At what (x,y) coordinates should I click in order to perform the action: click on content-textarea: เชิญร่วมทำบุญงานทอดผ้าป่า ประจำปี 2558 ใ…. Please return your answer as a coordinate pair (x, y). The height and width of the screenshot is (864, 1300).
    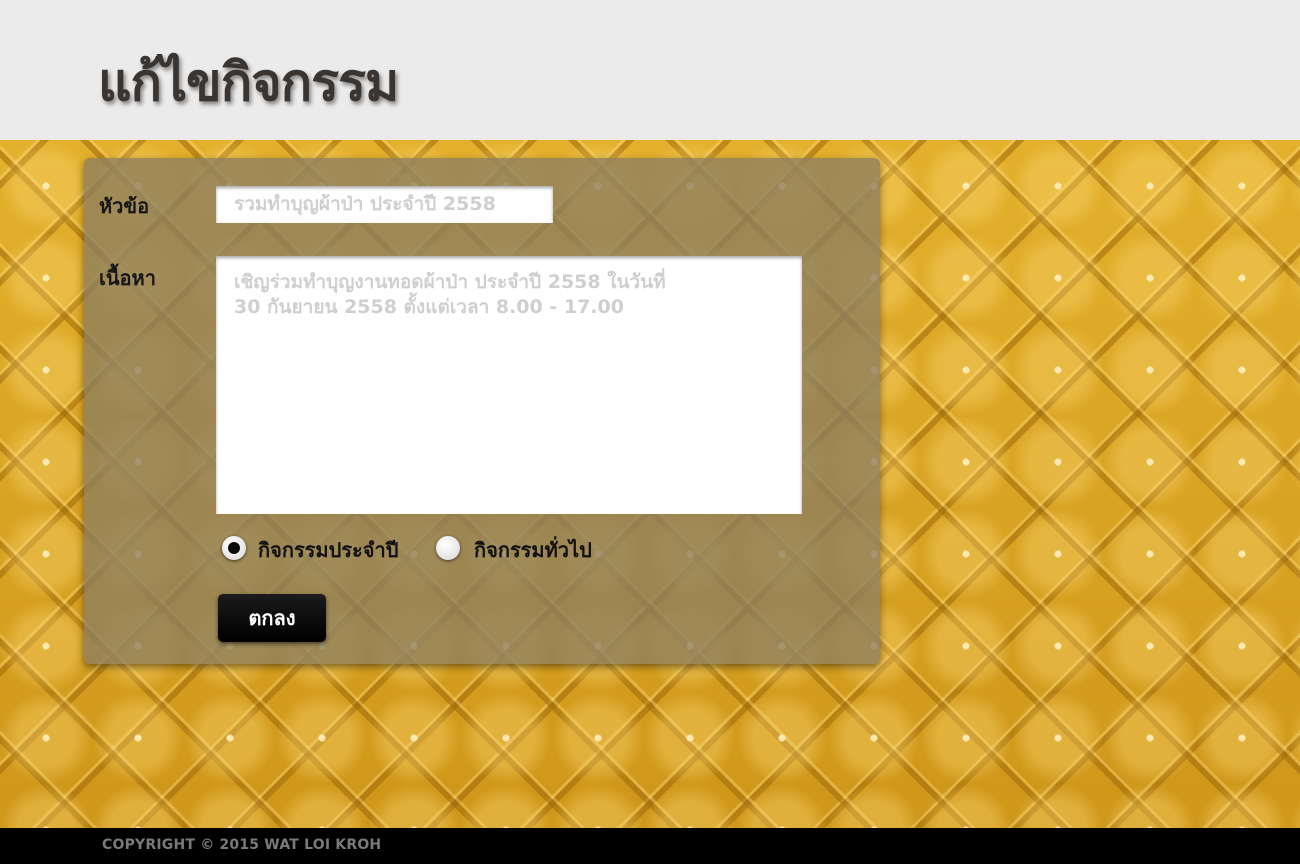
    Looking at the image, I should click on (509, 385).